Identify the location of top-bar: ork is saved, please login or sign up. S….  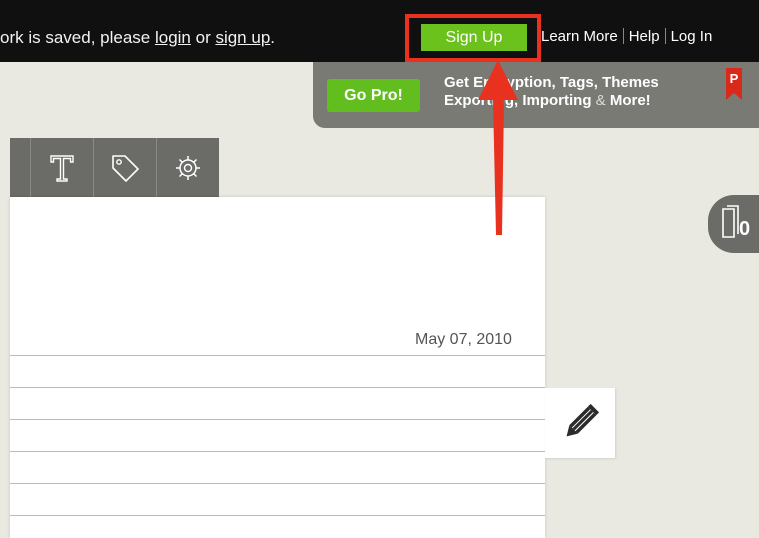
(379, 31).